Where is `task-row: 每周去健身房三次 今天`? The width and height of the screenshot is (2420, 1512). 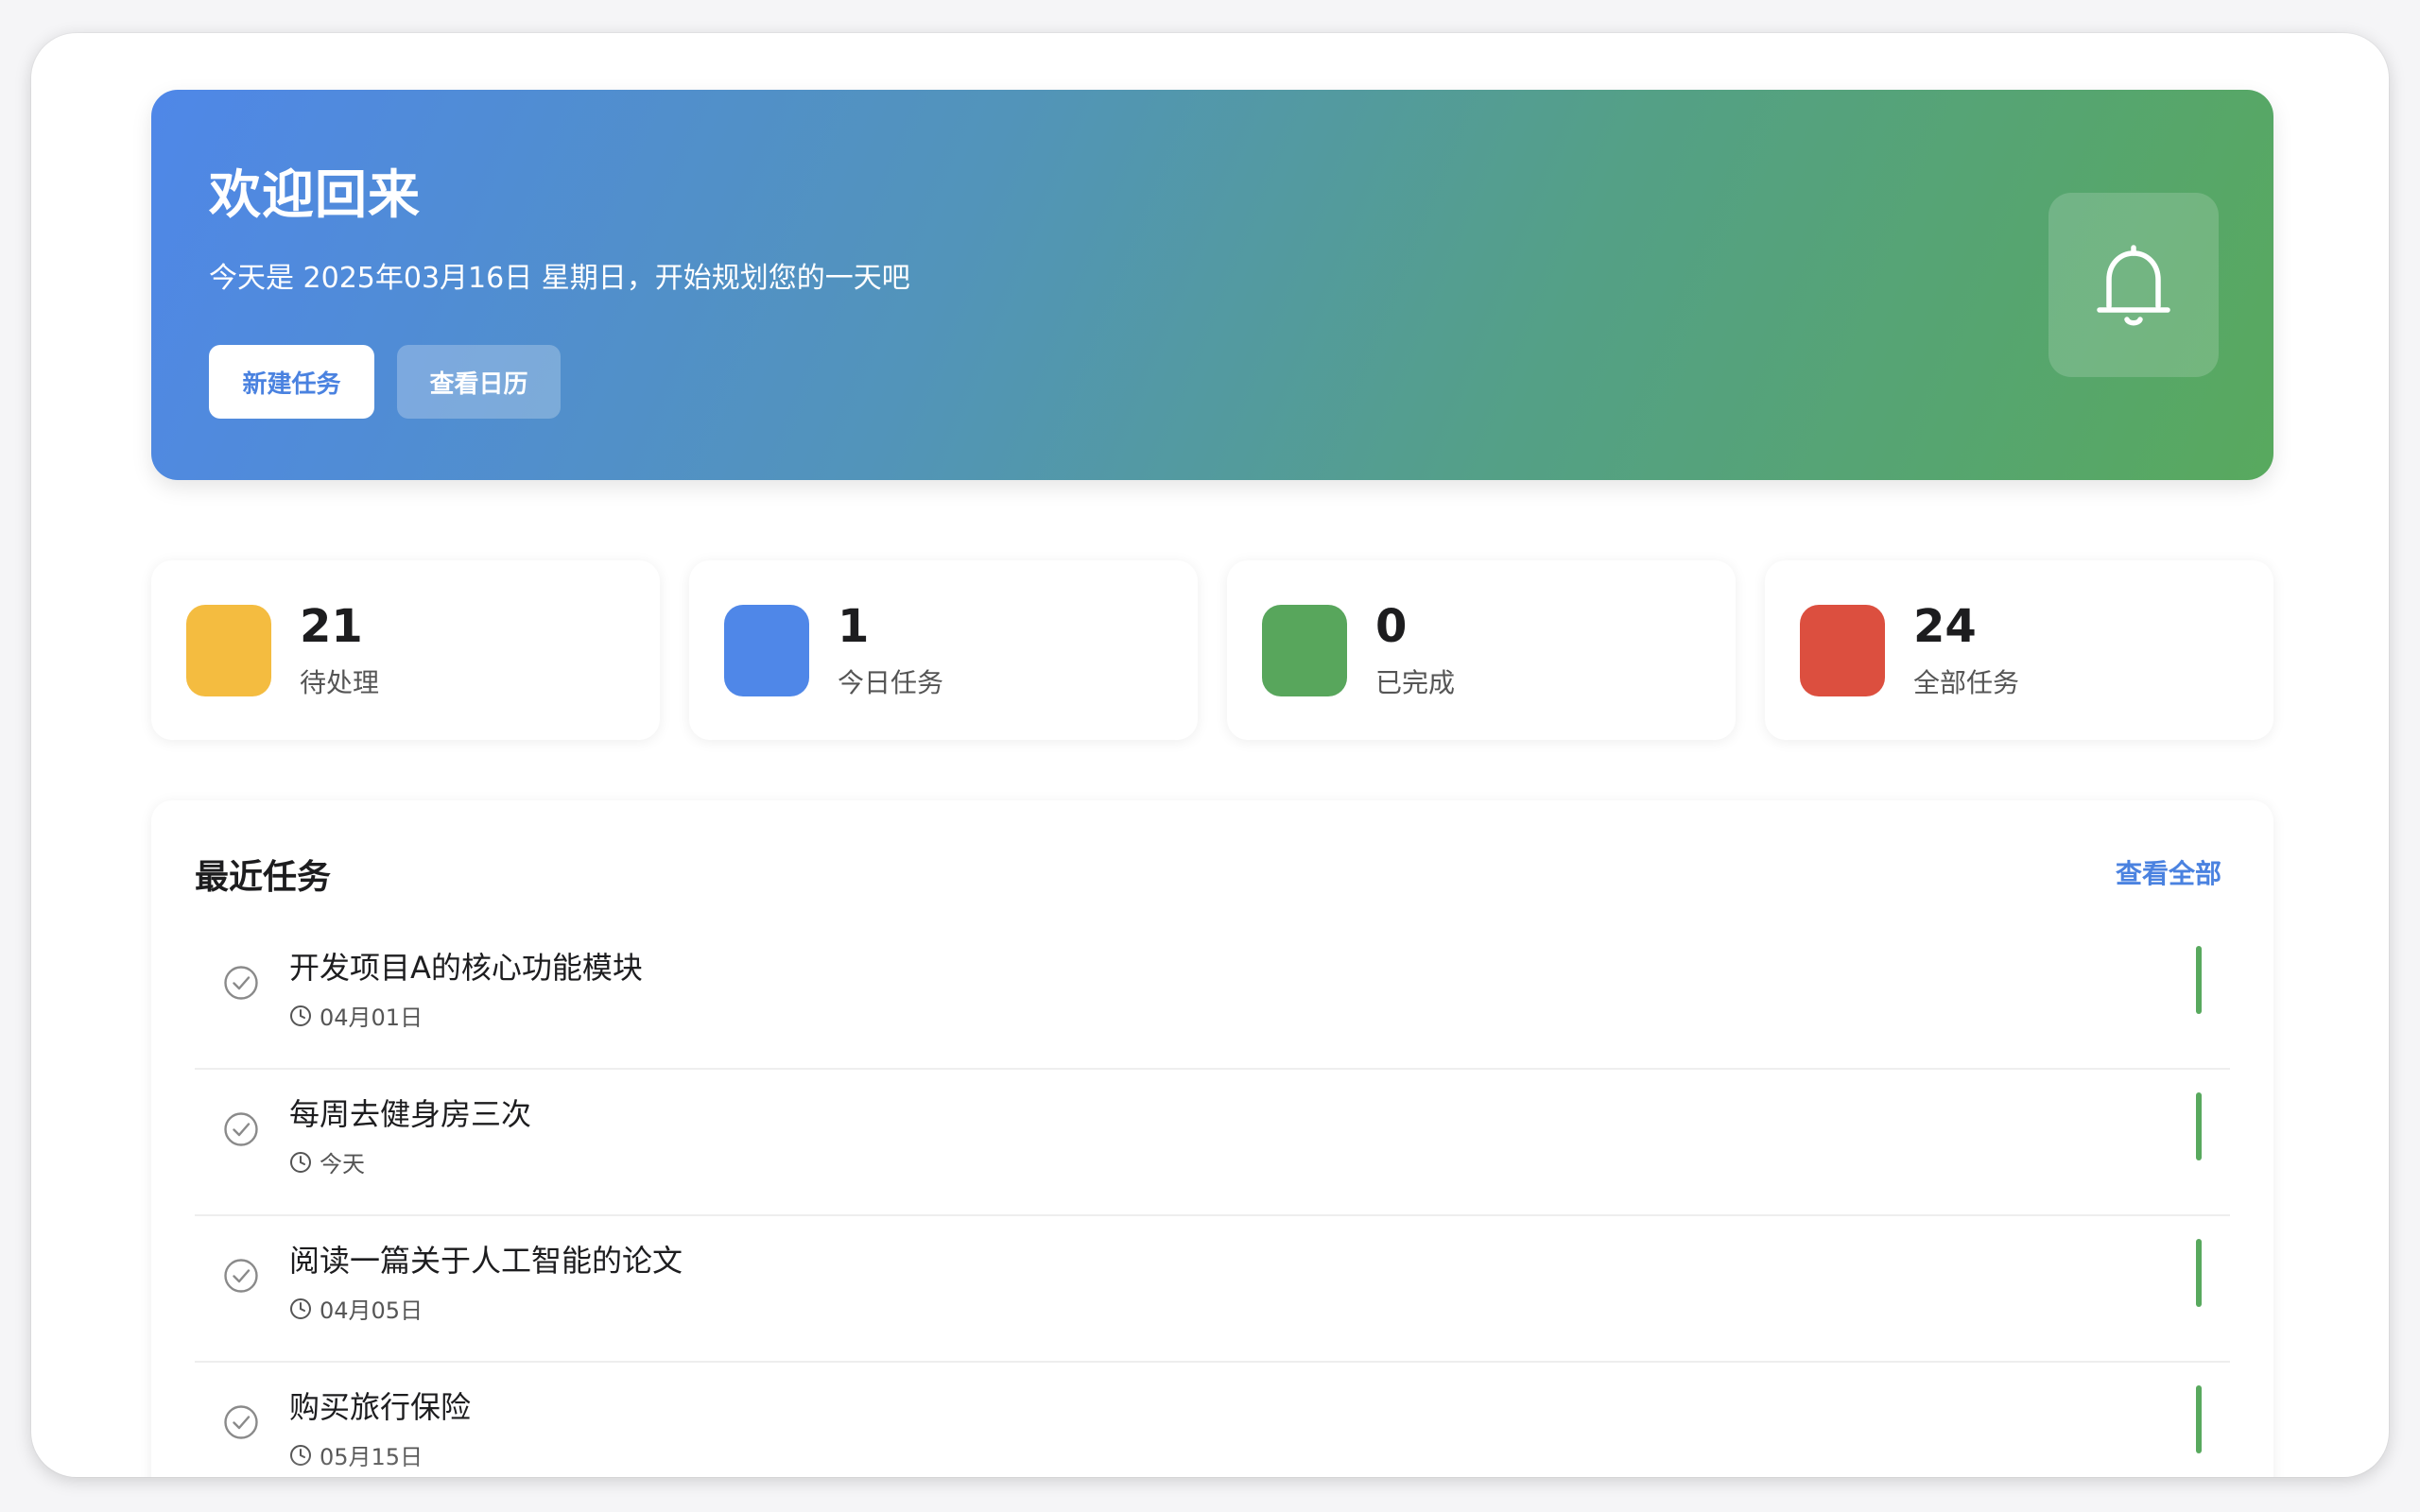
task-row: 每周去健身房三次 今天 is located at coordinates (1212, 1143).